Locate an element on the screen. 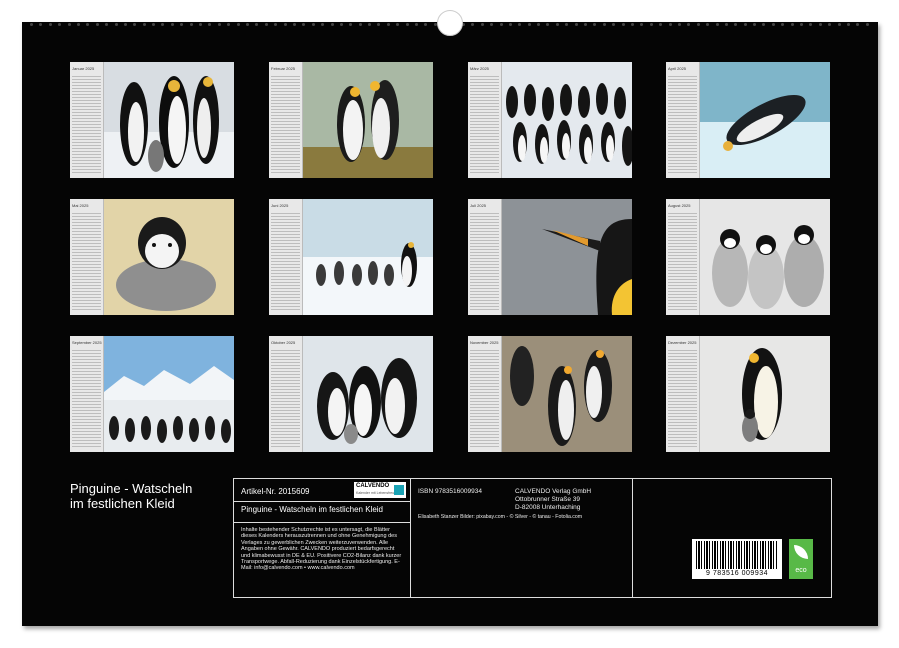 The width and height of the screenshot is (899, 648). penguin-family-photo is located at coordinates (368, 394).